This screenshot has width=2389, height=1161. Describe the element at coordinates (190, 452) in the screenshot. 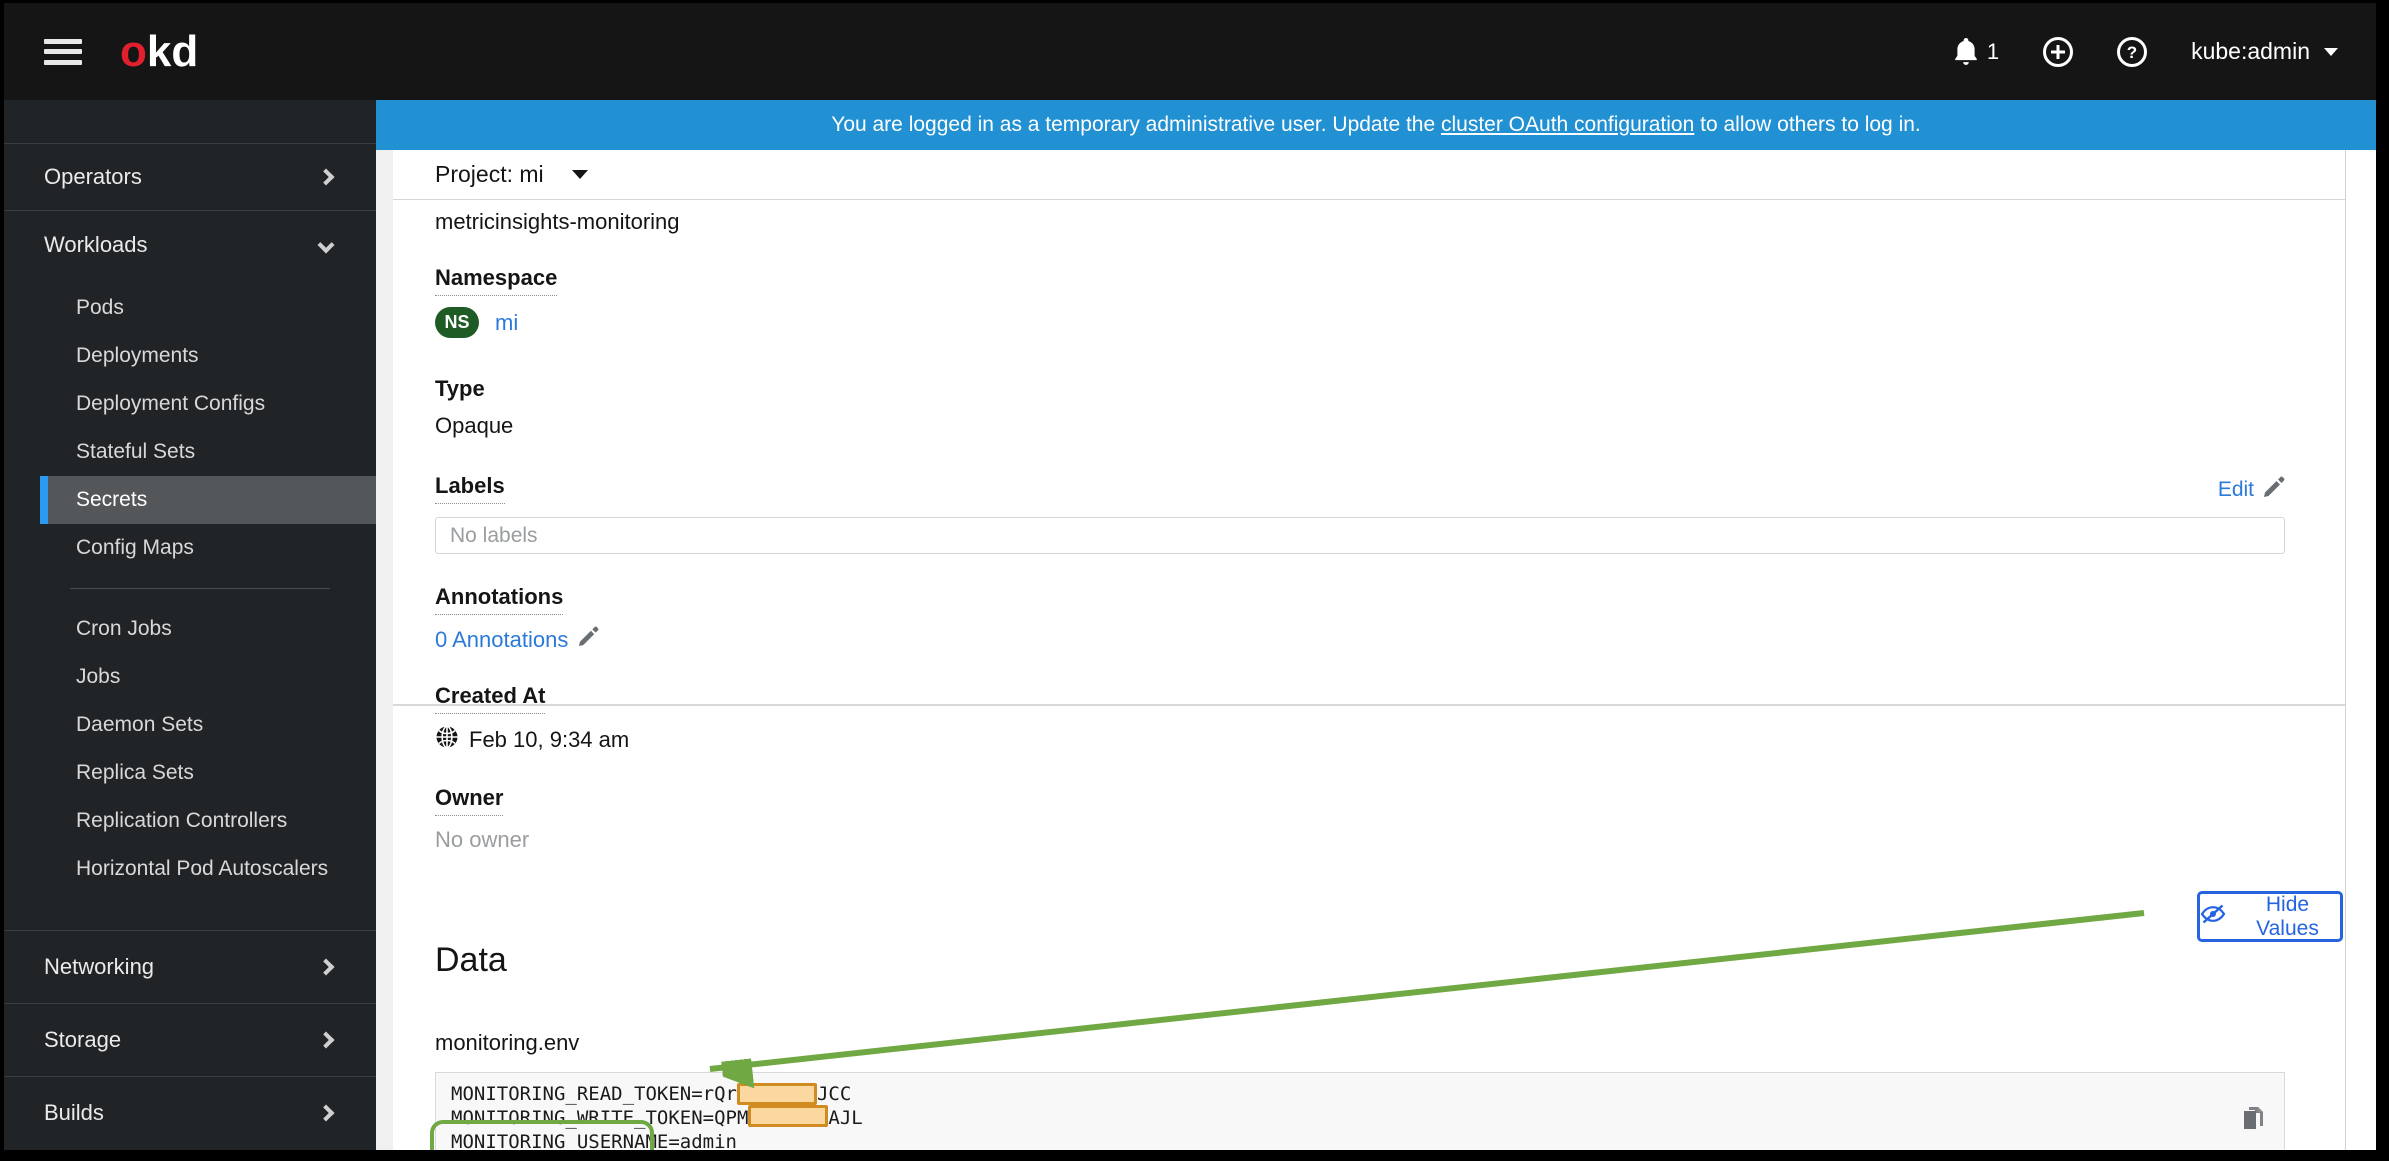

I see `sidebar-item-stateful-sets: Stateful Sets` at that location.